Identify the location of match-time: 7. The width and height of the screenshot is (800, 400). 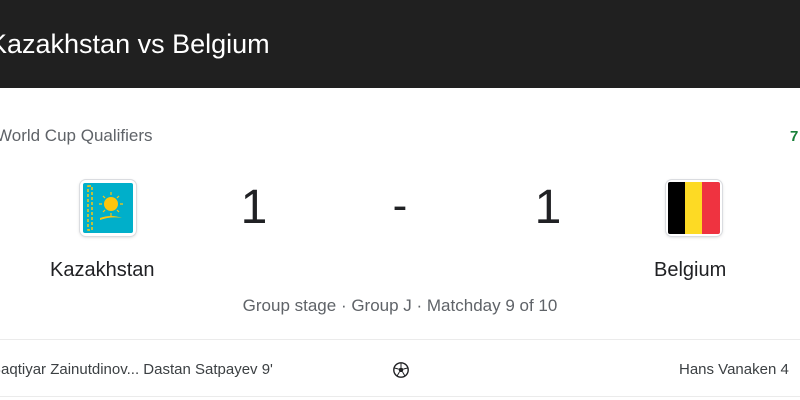
(794, 136).